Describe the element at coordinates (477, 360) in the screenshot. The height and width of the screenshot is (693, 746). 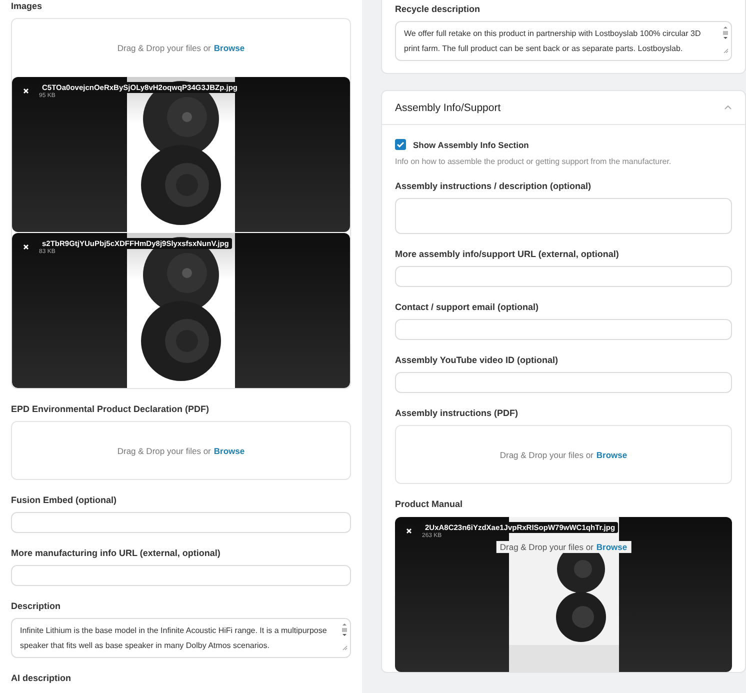
I see `field-label: Assembly YouTube video ID (optional)` at that location.